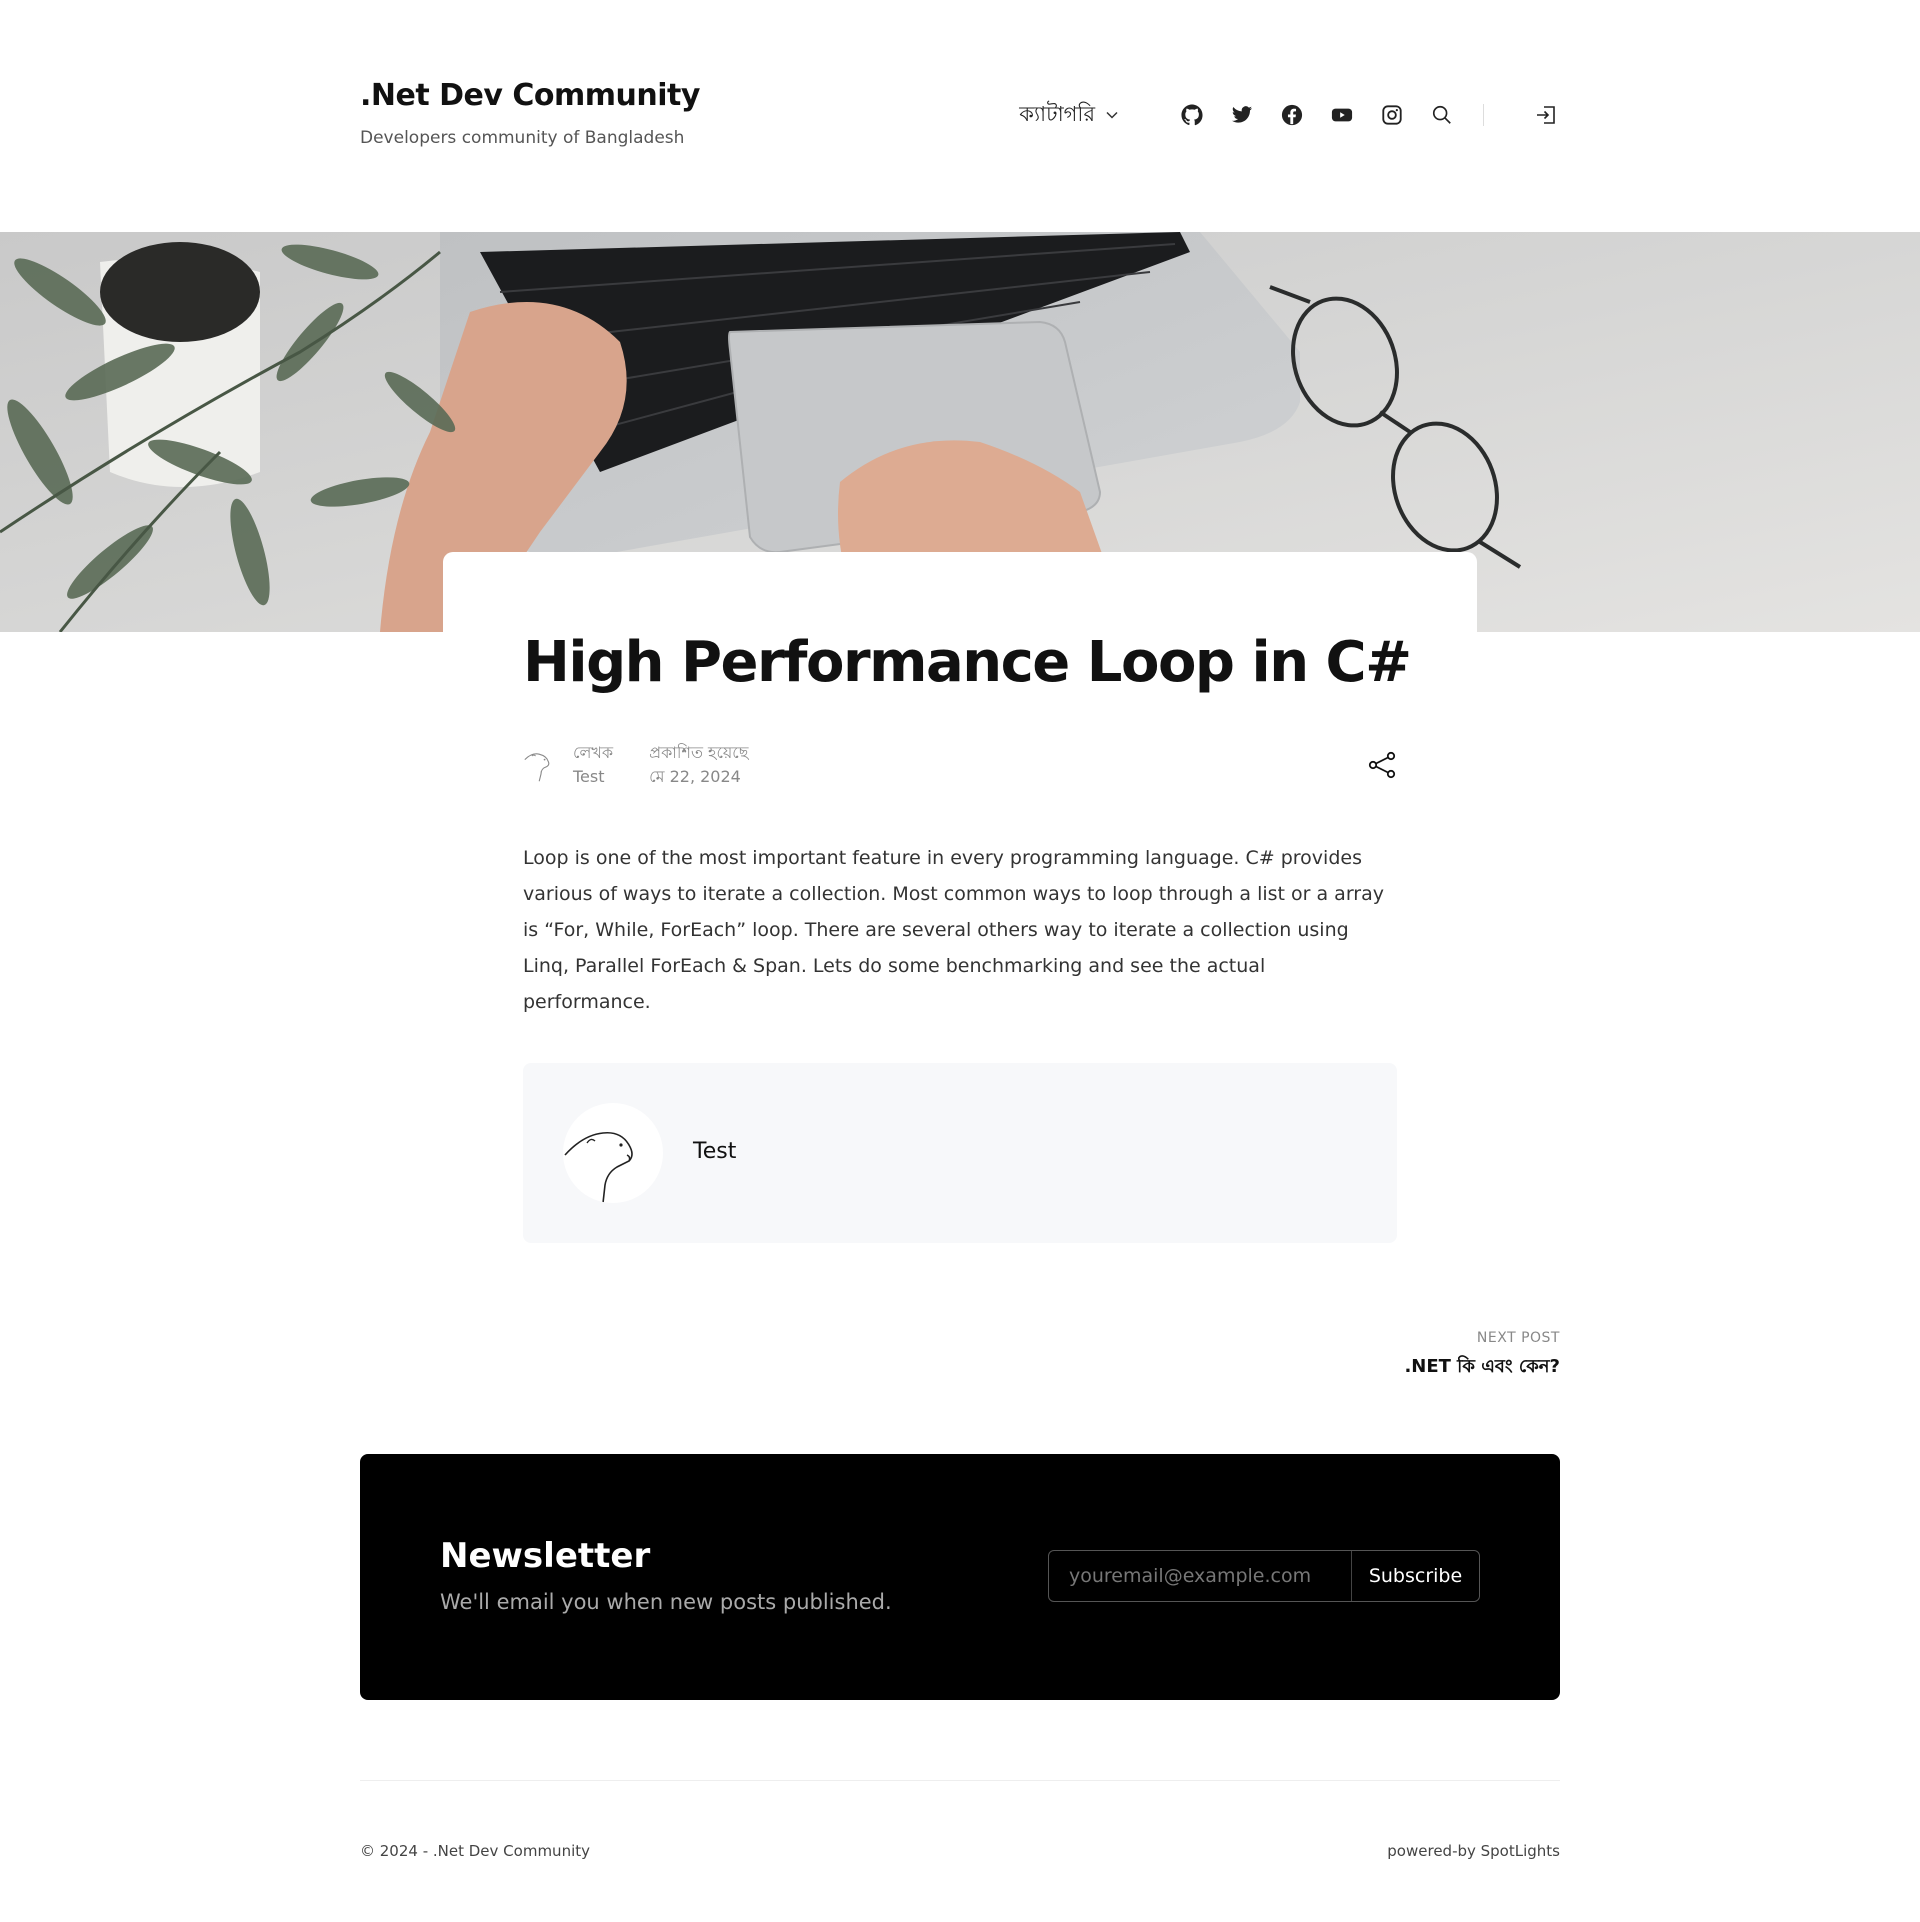 Image resolution: width=1920 pixels, height=1922 pixels. I want to click on post-title: High Performance Loop in C#, so click(967, 662).